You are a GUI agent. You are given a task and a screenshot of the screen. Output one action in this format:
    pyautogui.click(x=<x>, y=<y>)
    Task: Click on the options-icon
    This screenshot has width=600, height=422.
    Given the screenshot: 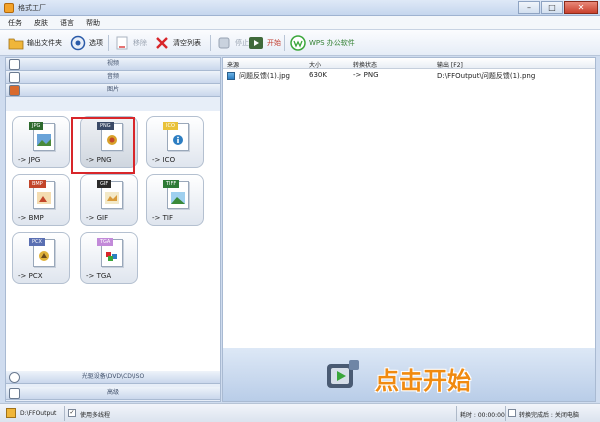 What is the action you would take?
    pyautogui.click(x=78, y=43)
    